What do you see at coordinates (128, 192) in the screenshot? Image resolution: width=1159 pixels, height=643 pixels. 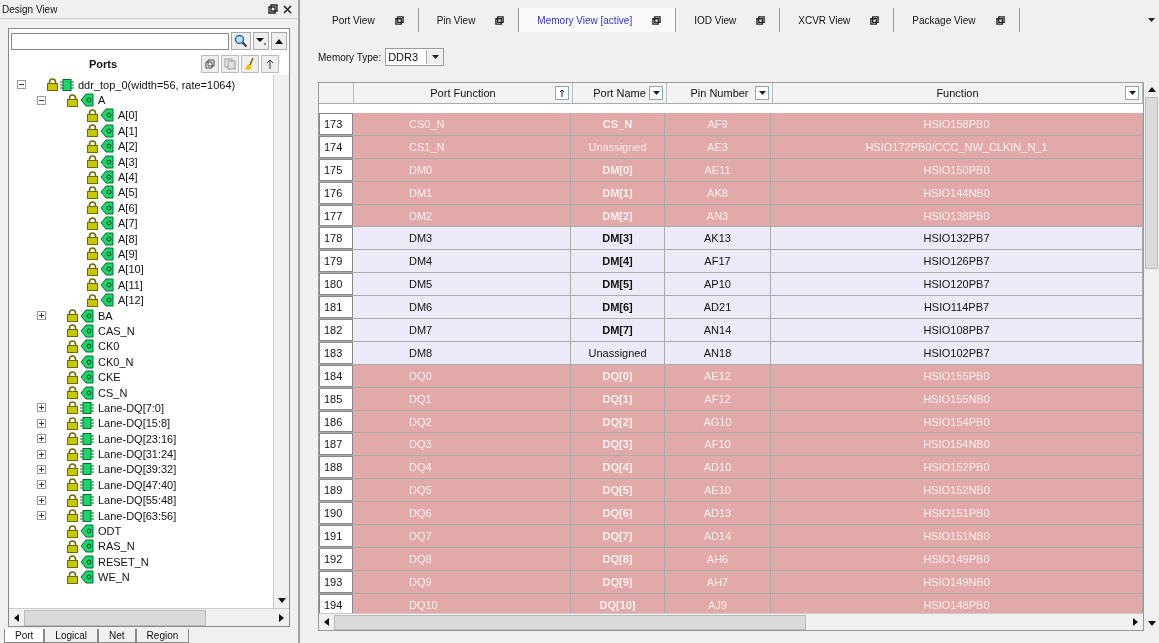 I see `tree-item: A[5]` at bounding box center [128, 192].